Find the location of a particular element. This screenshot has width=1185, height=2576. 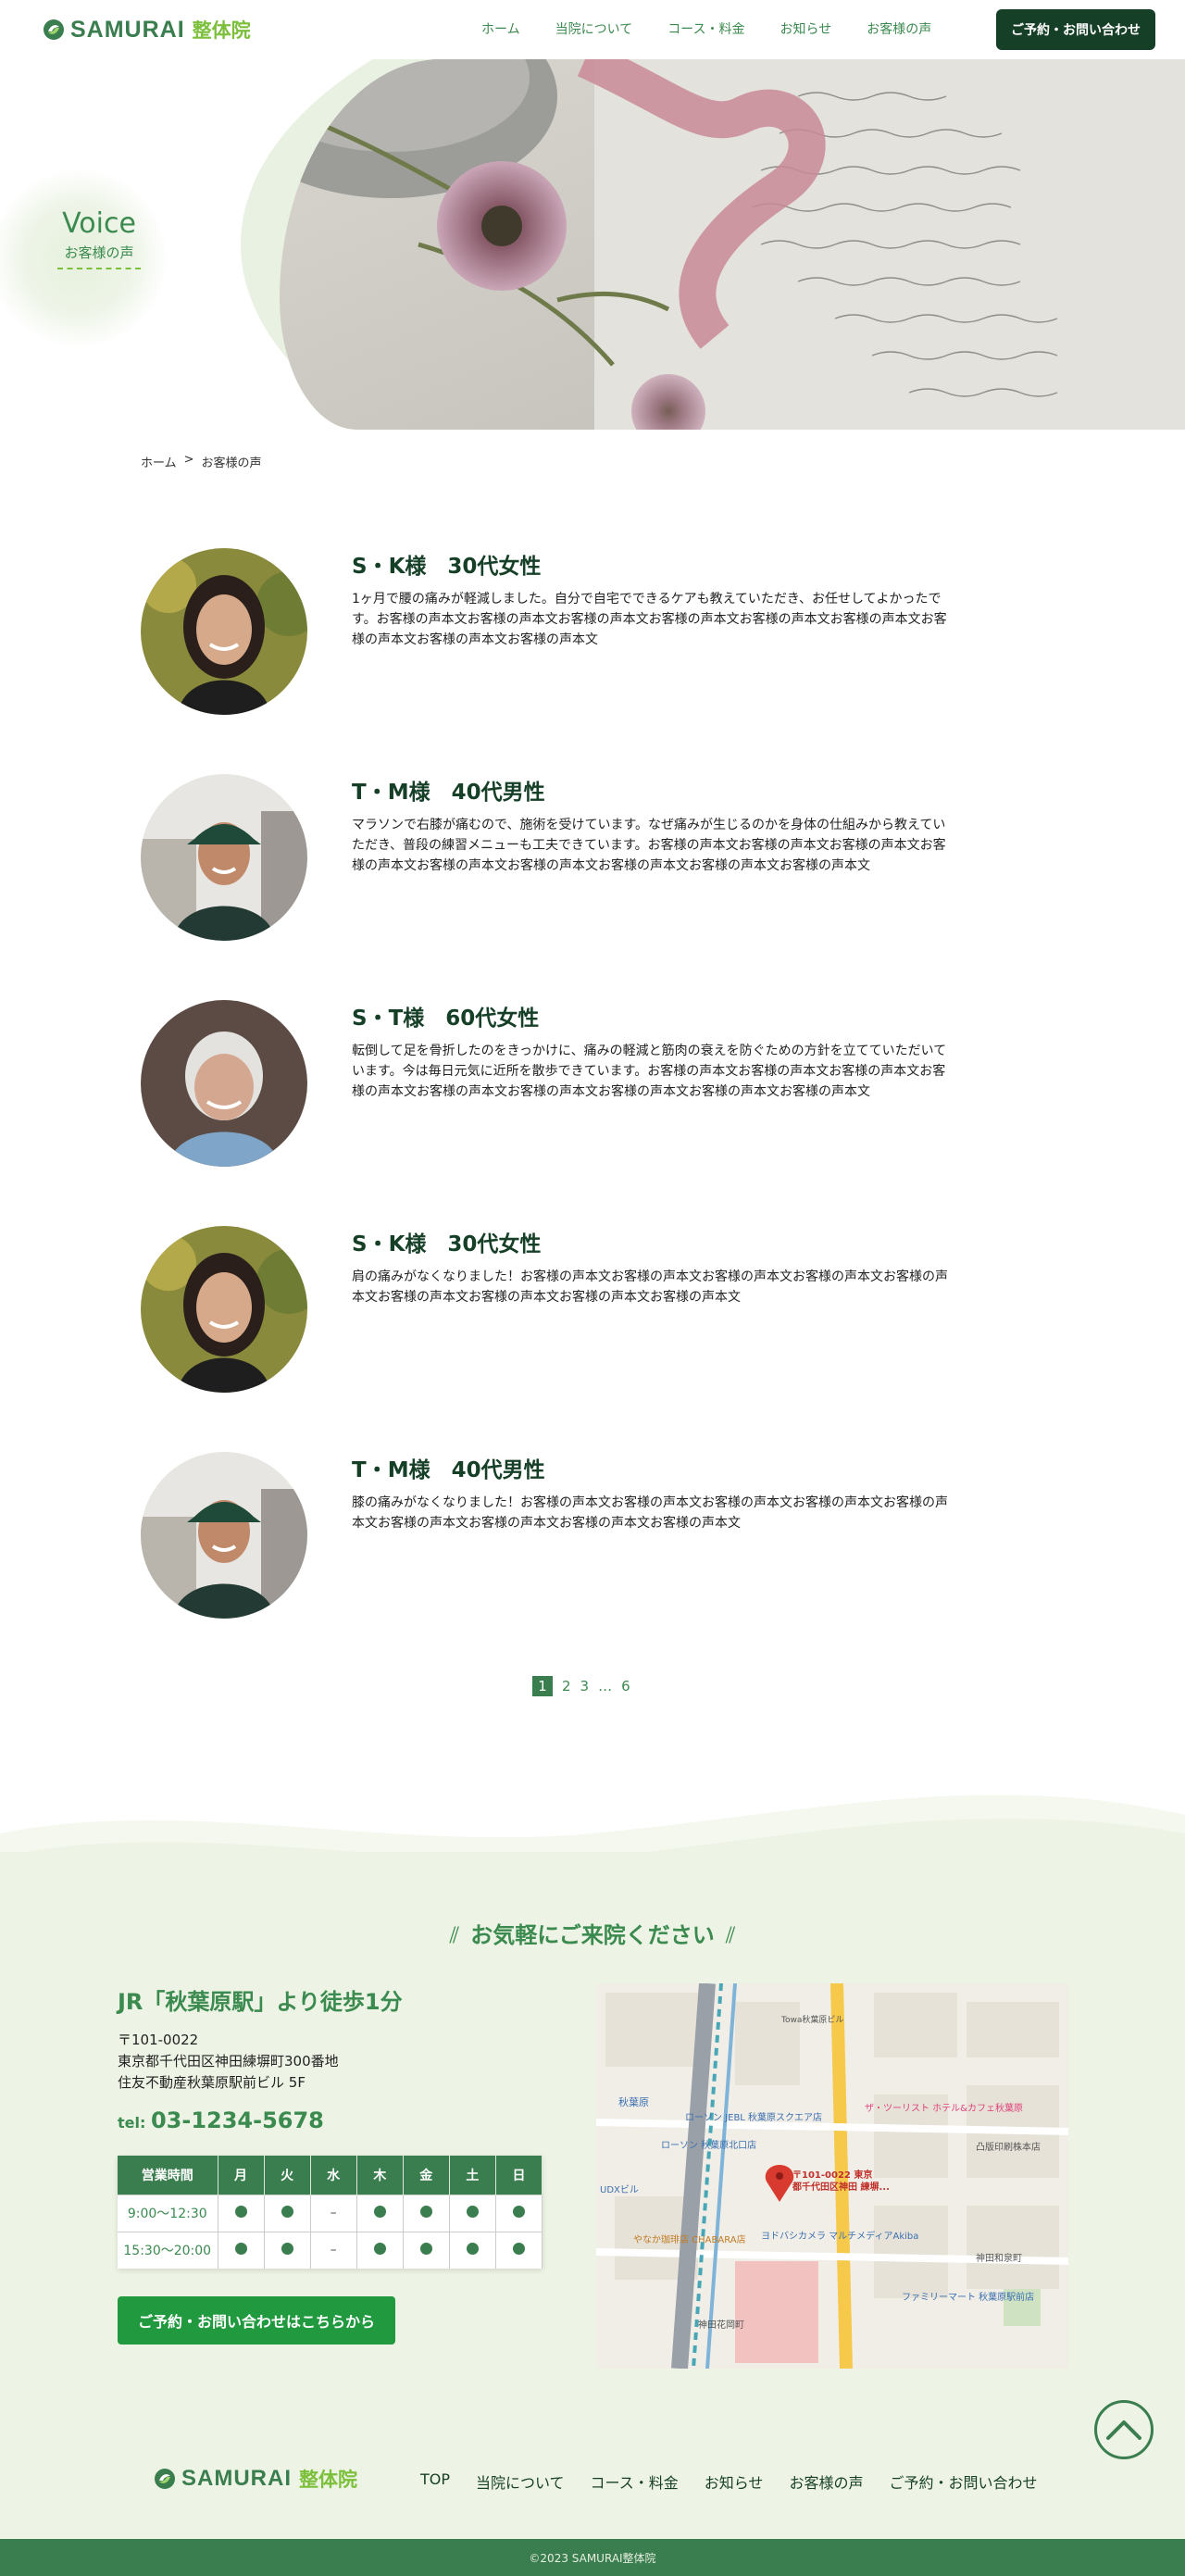

footer-logo: SAMURAI 整体院 is located at coordinates (255, 2479).